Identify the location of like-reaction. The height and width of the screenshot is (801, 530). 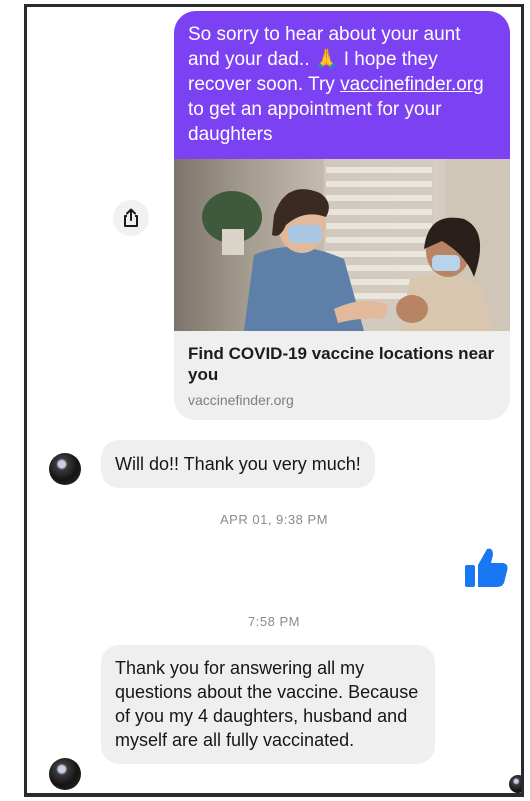
(486, 568).